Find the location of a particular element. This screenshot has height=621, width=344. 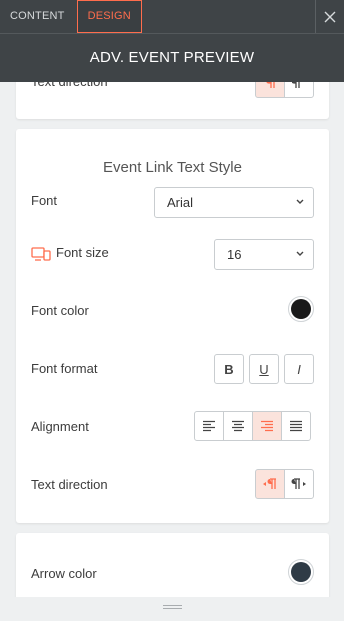

justify-button is located at coordinates (296, 426).